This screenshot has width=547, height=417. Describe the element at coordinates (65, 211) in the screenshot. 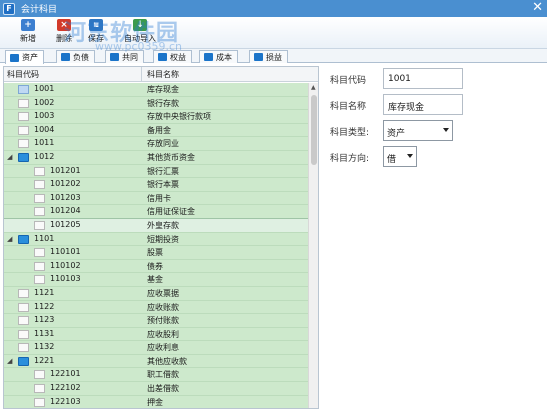

I see `account-code: 101204` at that location.